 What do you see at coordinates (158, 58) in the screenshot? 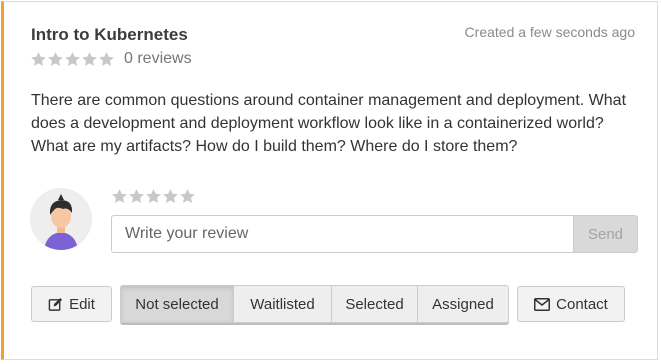
I see `reviews-count: 0 reviews` at bounding box center [158, 58].